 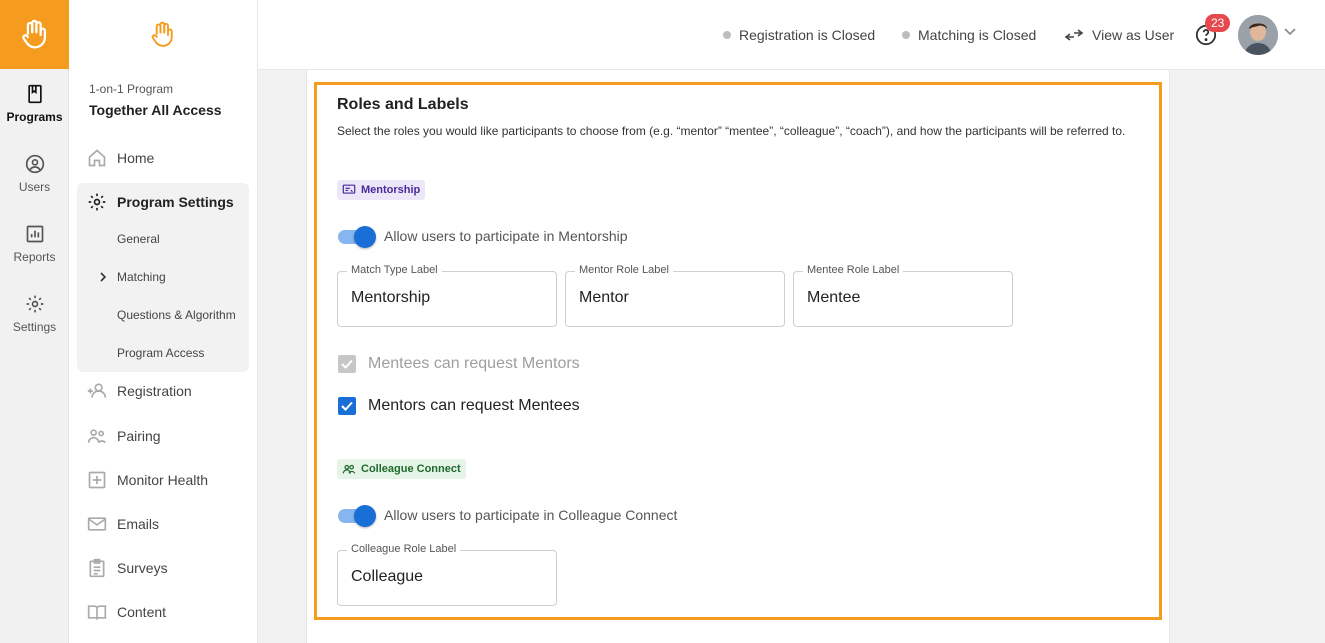 I want to click on nav-registration: Registration, so click(x=163, y=391).